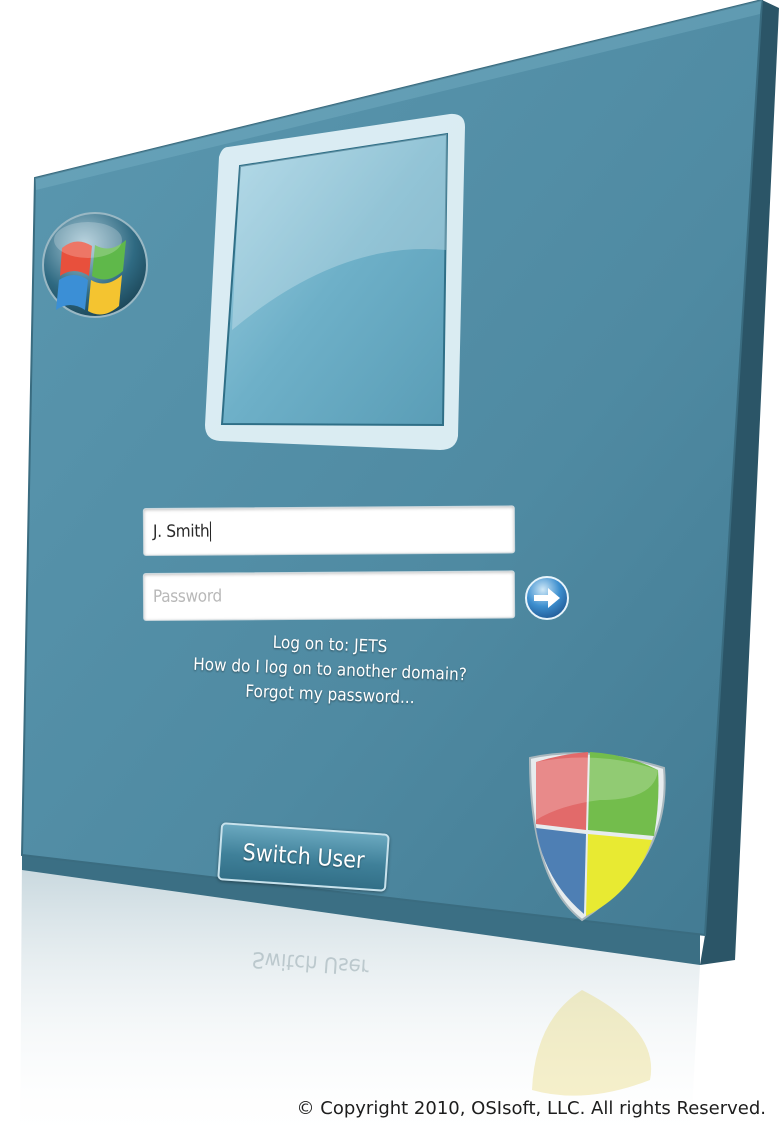 This screenshot has height=1146, width=779. I want to click on username-field: J. Smith, so click(329, 530).